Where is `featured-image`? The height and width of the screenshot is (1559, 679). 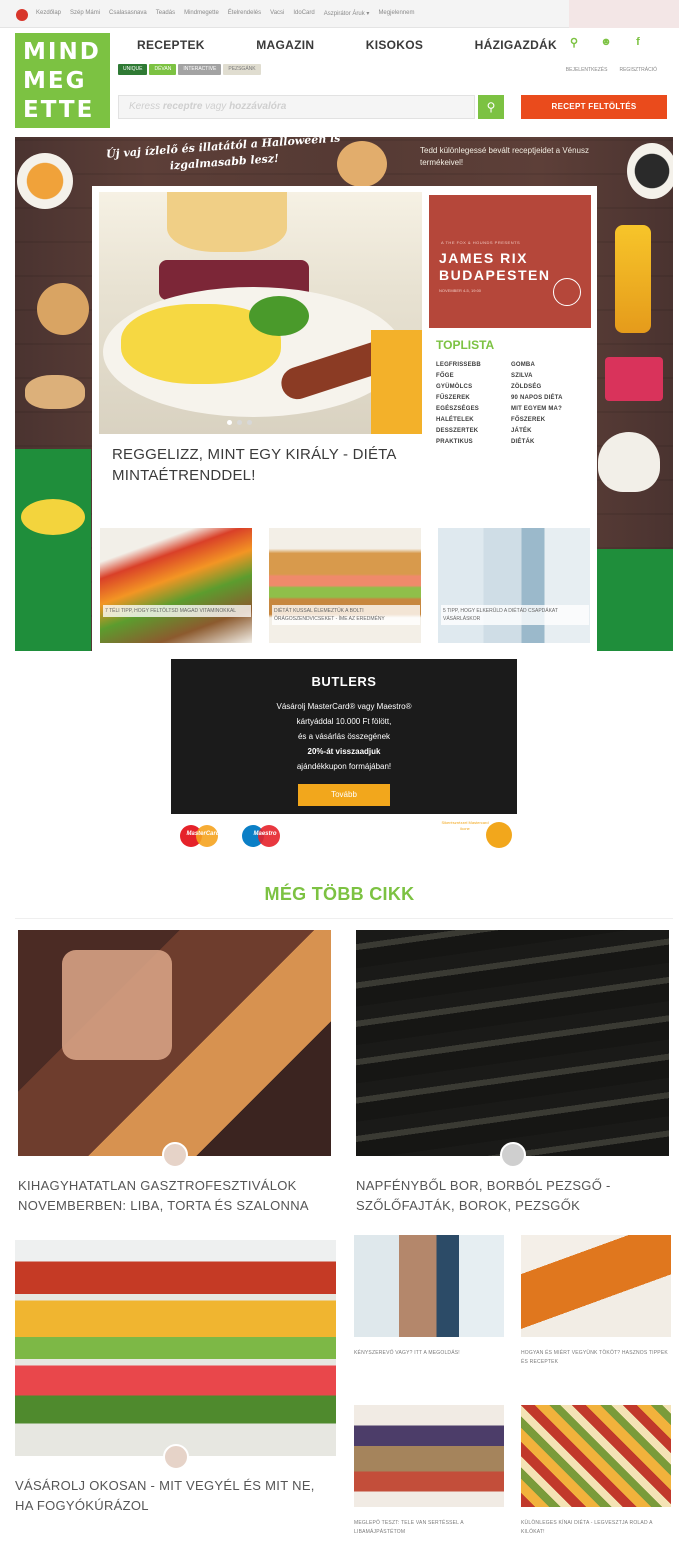
featured-image is located at coordinates (260, 313).